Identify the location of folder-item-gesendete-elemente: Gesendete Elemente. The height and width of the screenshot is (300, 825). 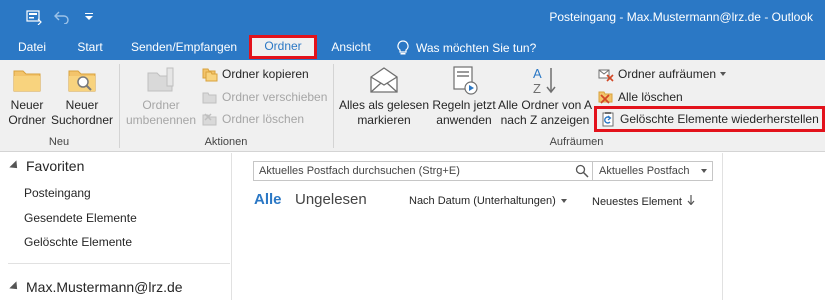
(80, 218).